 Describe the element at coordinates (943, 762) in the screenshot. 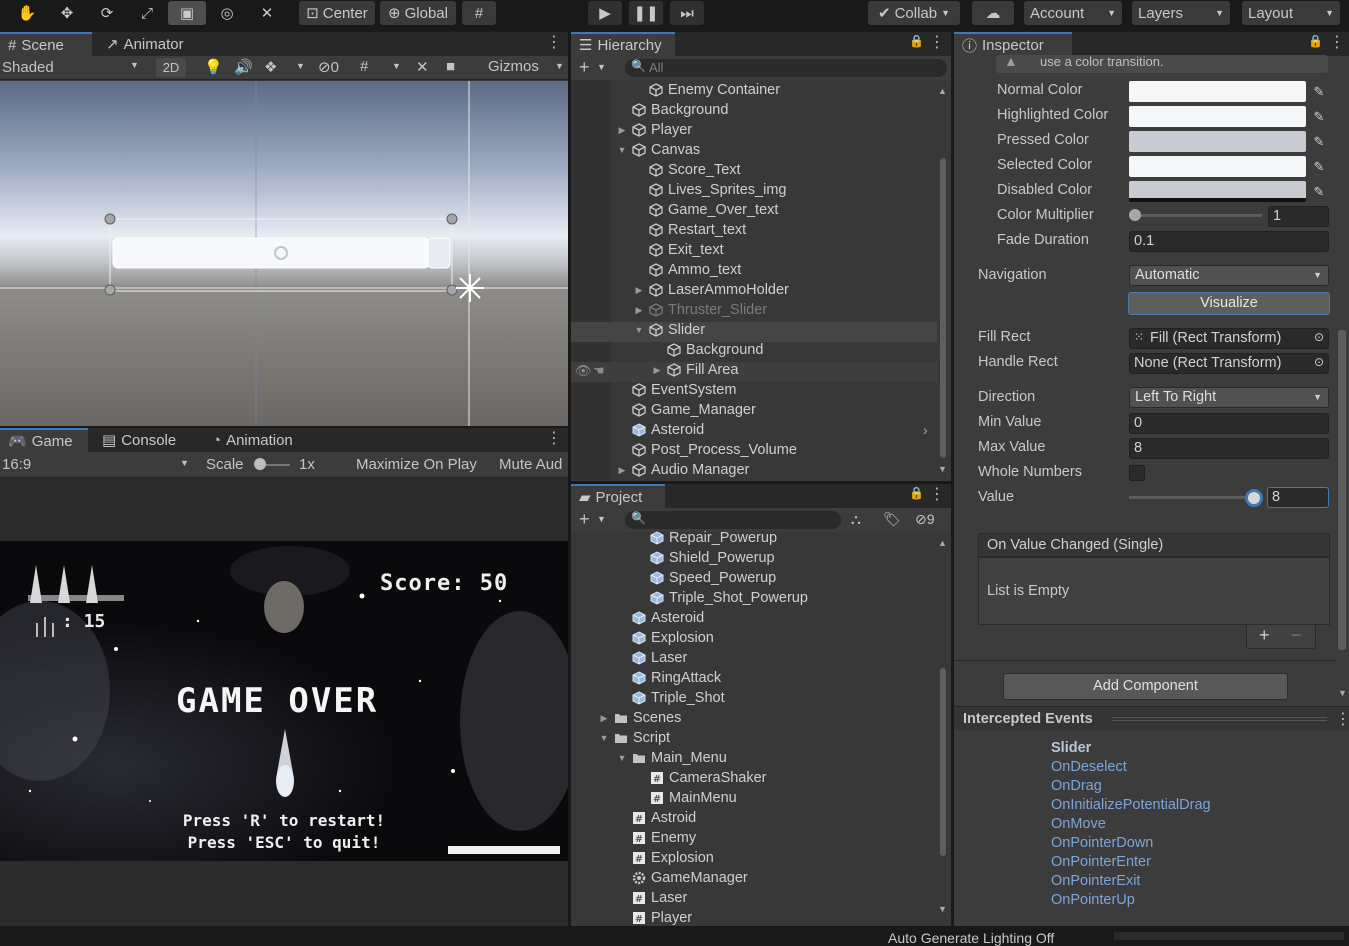

I see `project-scroll-thumb` at that location.